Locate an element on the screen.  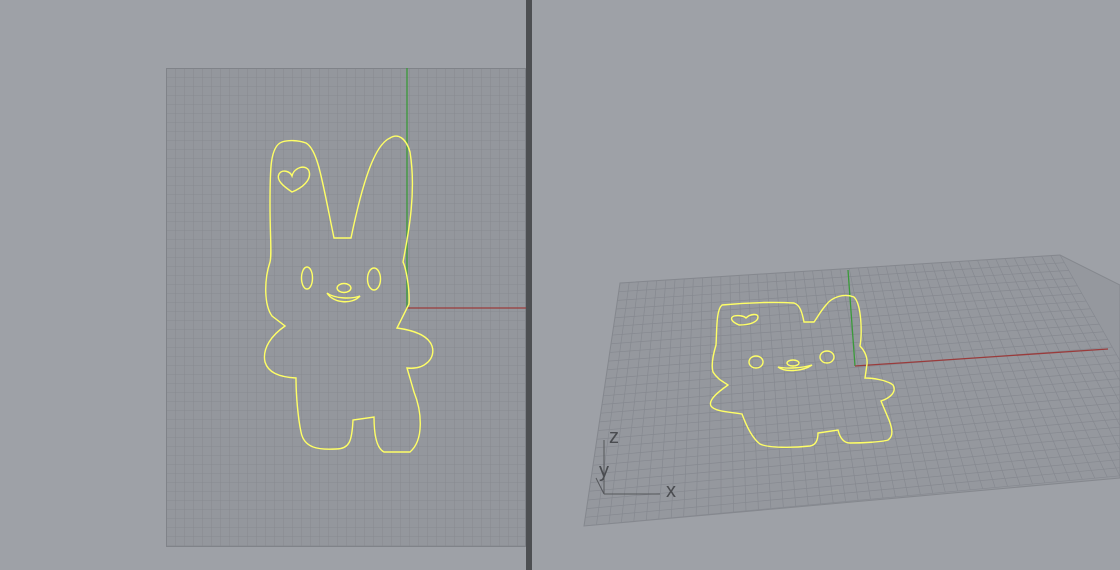
gizmo-z-label: z is located at coordinates (614, 437).